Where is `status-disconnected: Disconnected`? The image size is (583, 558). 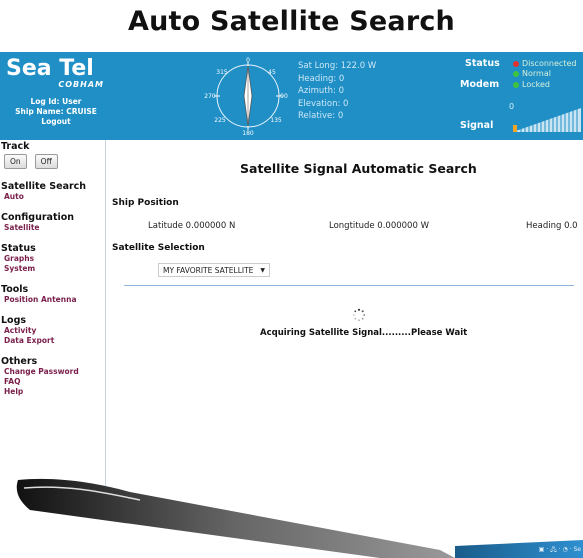
status-disconnected: Disconnected is located at coordinates (544, 63).